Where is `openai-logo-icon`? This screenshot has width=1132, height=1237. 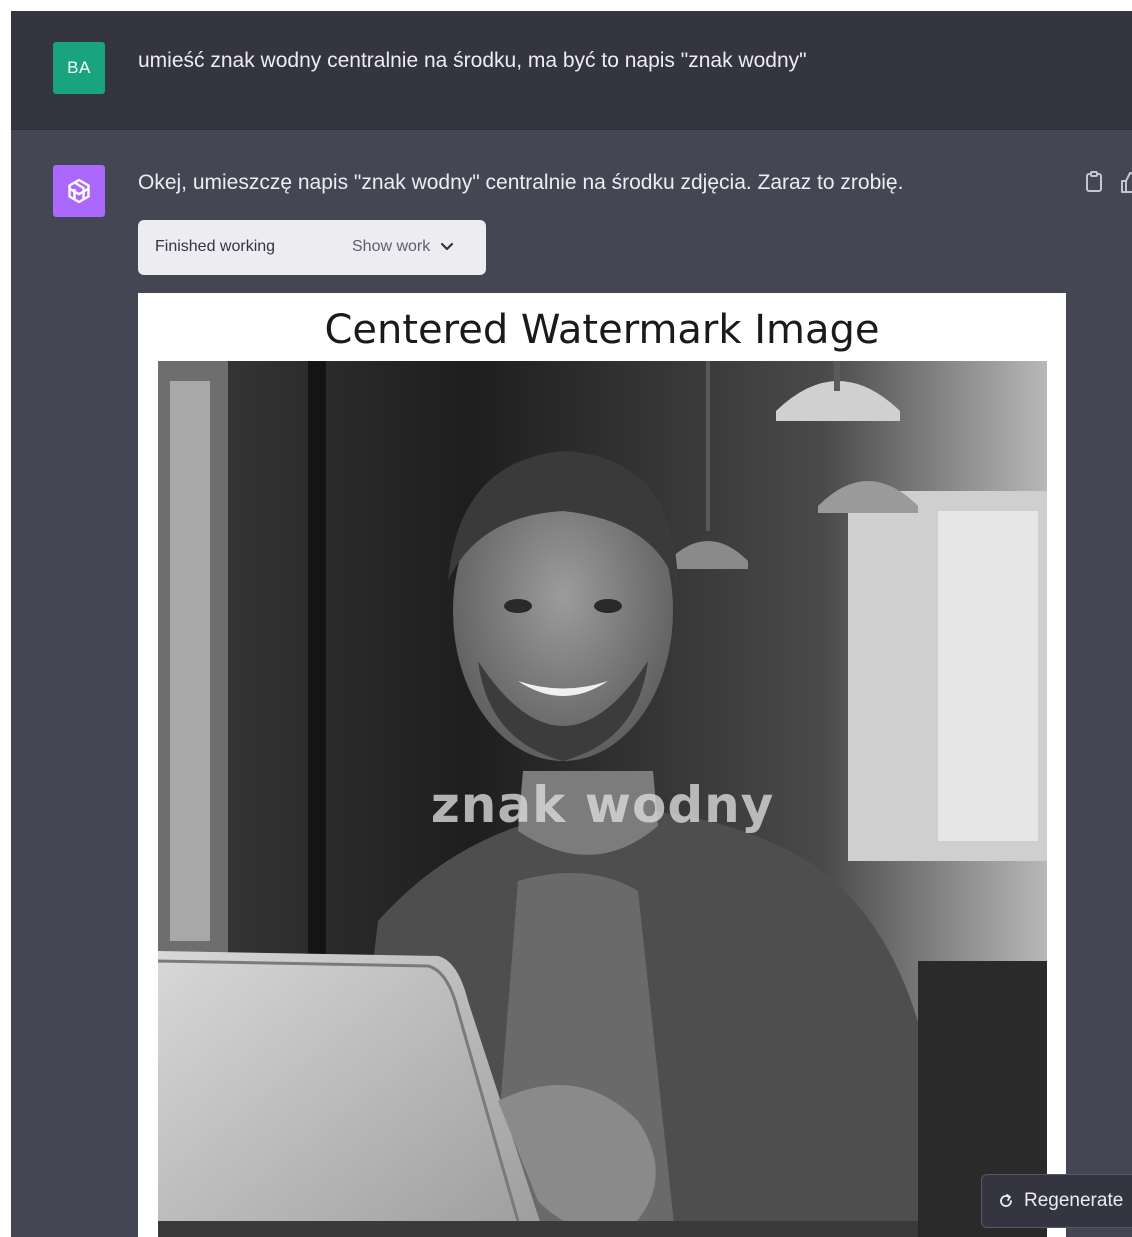 openai-logo-icon is located at coordinates (79, 191).